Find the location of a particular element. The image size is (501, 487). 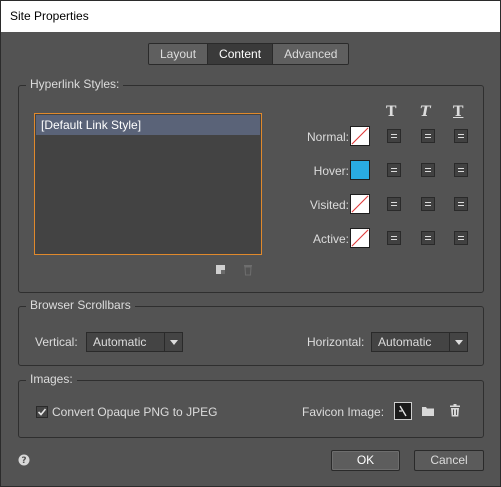

visited-italic-toggle is located at coordinates (428, 204).